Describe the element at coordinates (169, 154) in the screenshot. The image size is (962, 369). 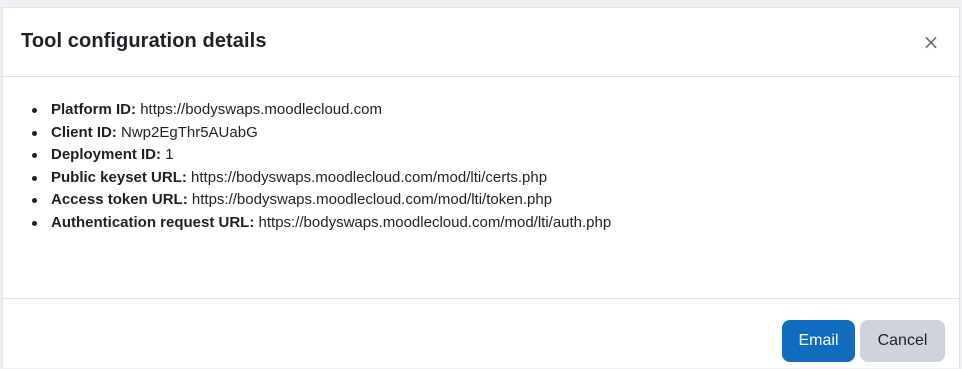
I see `detail-value: 1` at that location.